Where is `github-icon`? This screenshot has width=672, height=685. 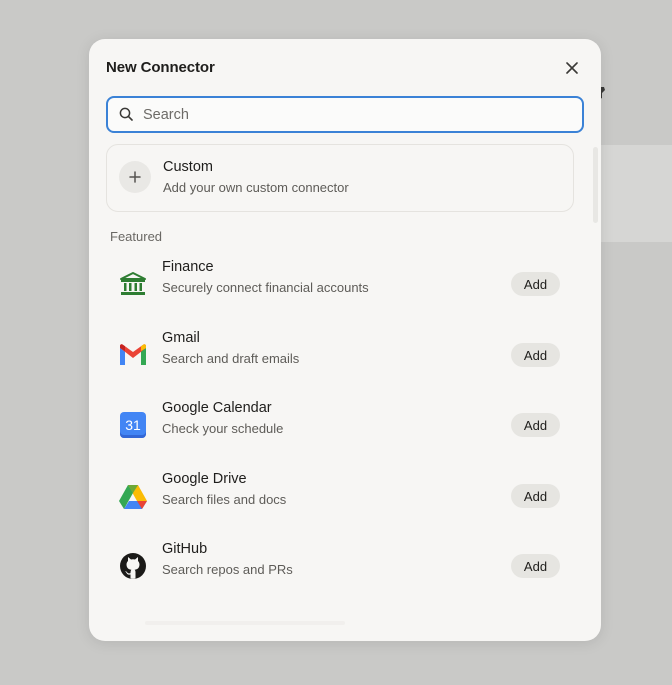
github-icon is located at coordinates (133, 566).